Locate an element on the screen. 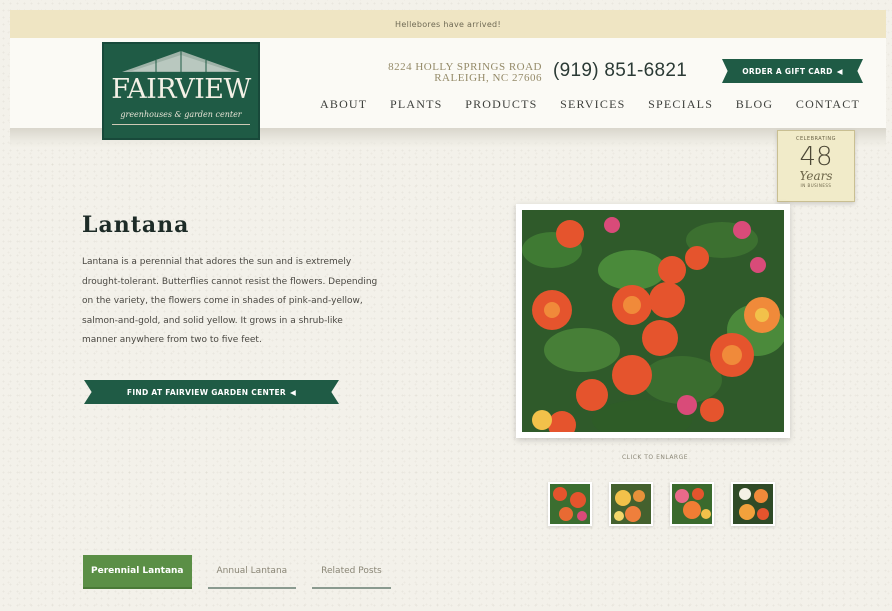  click-to-enlarge-hint: CLICK TO ENLARGE is located at coordinates (655, 457).